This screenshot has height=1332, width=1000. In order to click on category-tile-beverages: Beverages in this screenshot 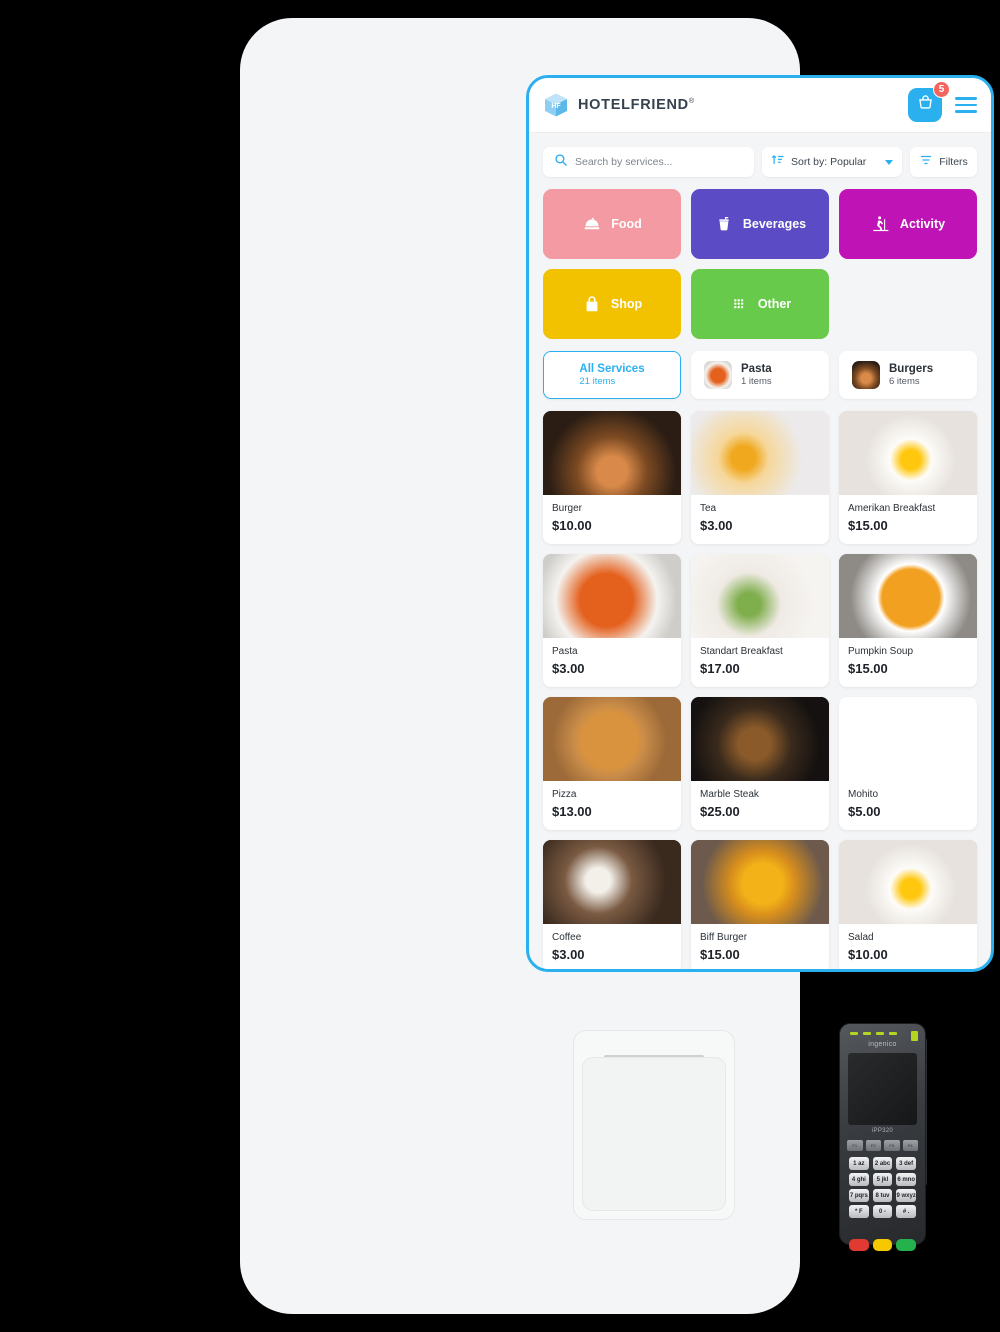, I will do `click(760, 224)`.